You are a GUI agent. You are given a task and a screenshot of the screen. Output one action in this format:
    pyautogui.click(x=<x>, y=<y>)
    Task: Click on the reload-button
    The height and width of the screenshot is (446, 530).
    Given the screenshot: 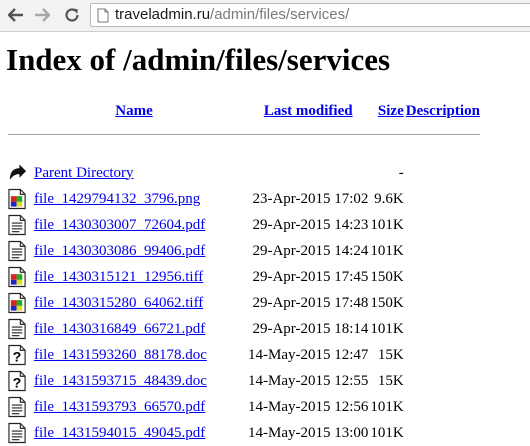 What is the action you would take?
    pyautogui.click(x=72, y=15)
    